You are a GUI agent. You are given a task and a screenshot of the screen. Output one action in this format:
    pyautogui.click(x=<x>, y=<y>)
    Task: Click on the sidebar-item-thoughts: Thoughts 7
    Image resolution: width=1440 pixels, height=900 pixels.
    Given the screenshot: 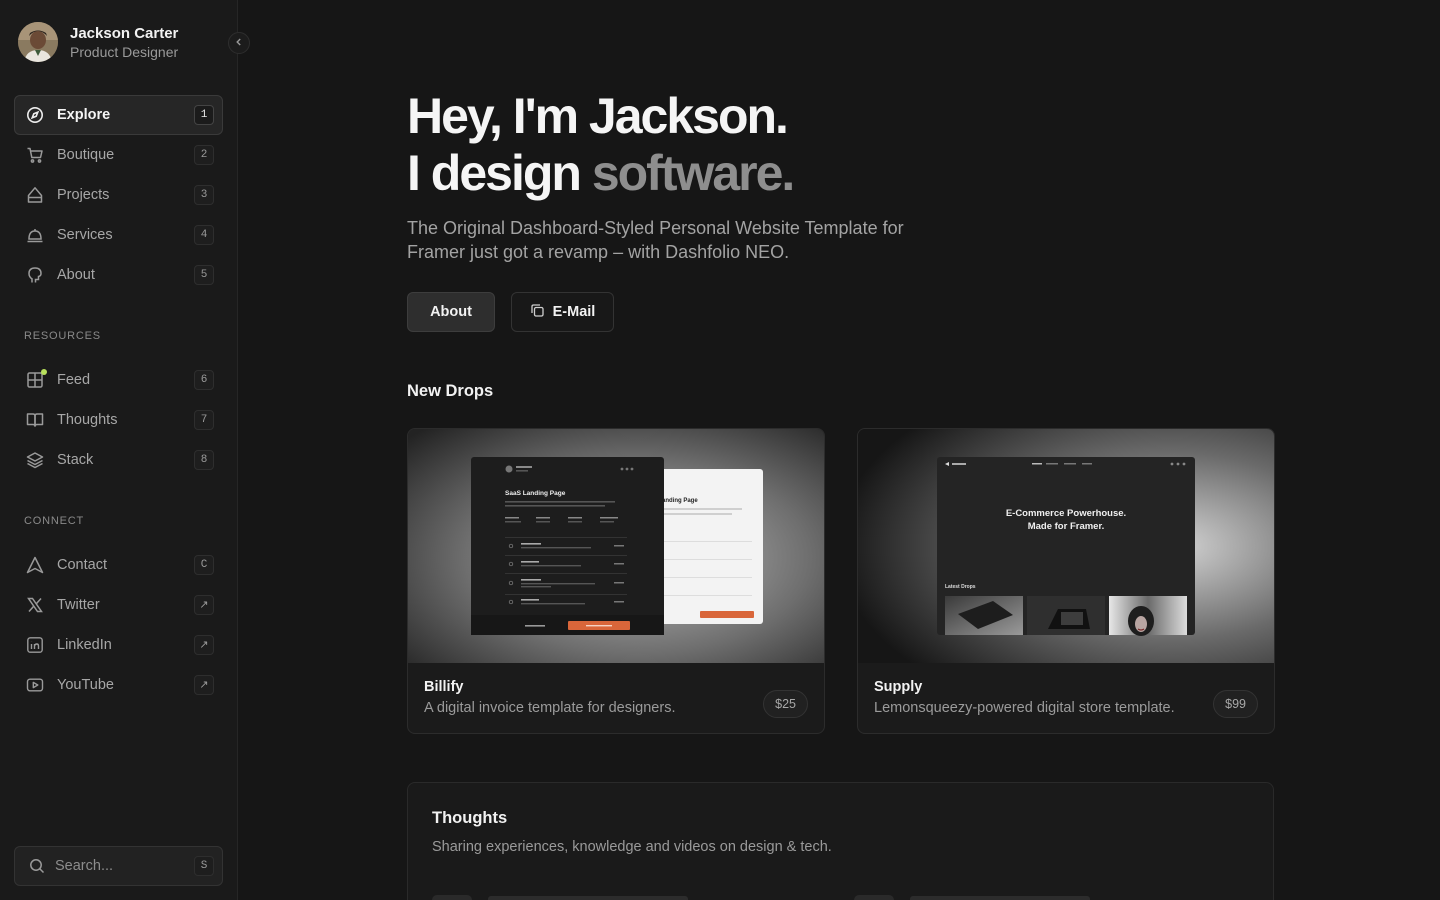 What is the action you would take?
    pyautogui.click(x=118, y=420)
    